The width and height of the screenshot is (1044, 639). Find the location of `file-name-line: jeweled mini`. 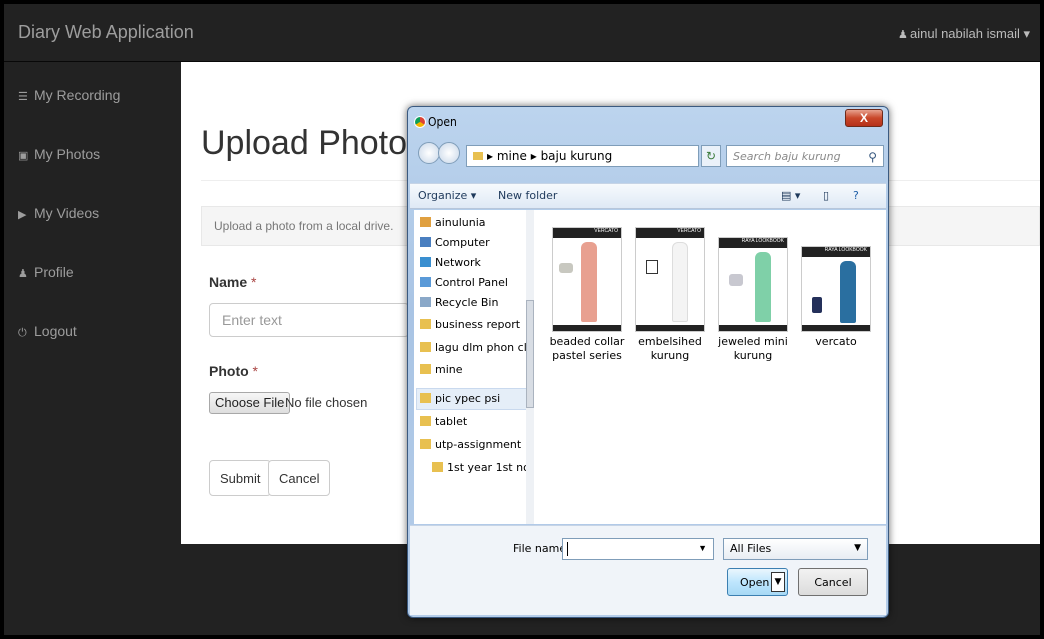

file-name-line: jeweled mini is located at coordinates (753, 341).